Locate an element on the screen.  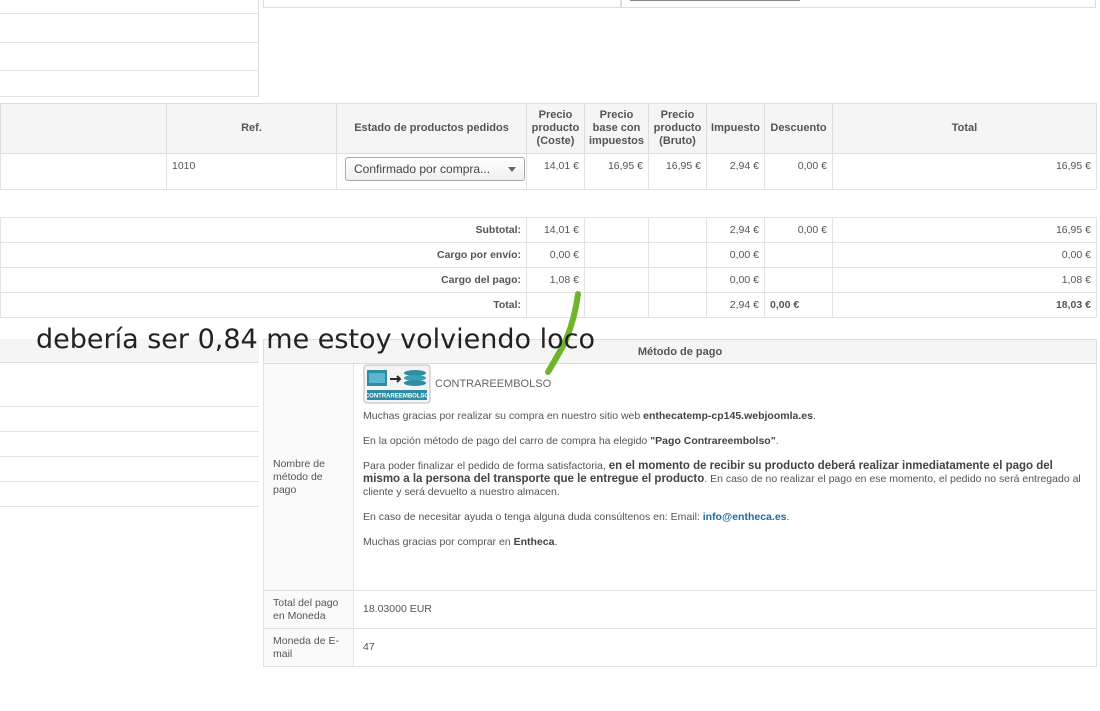
shipping-cost: 0,00 € is located at coordinates (555, 255).